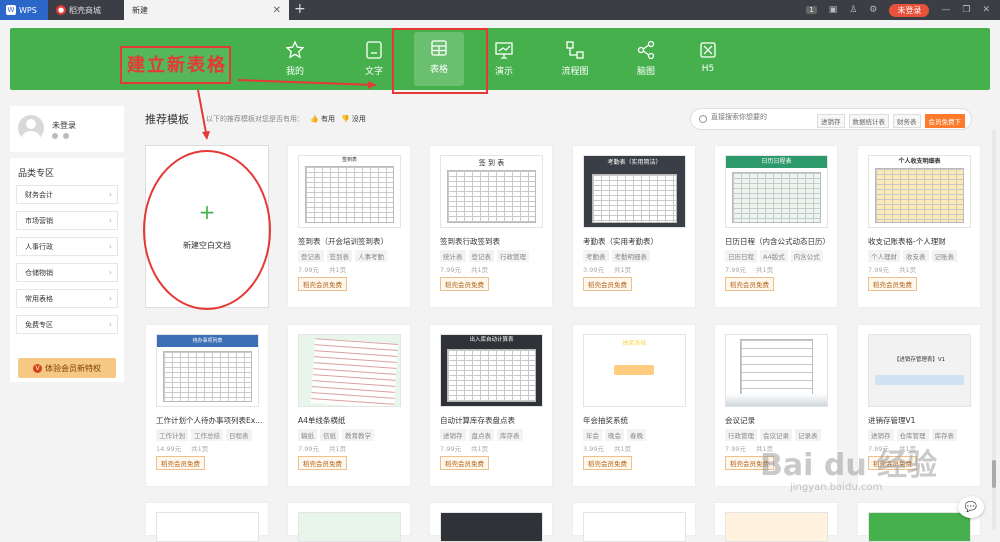  I want to click on close-tab-icon: ✕, so click(277, 10).